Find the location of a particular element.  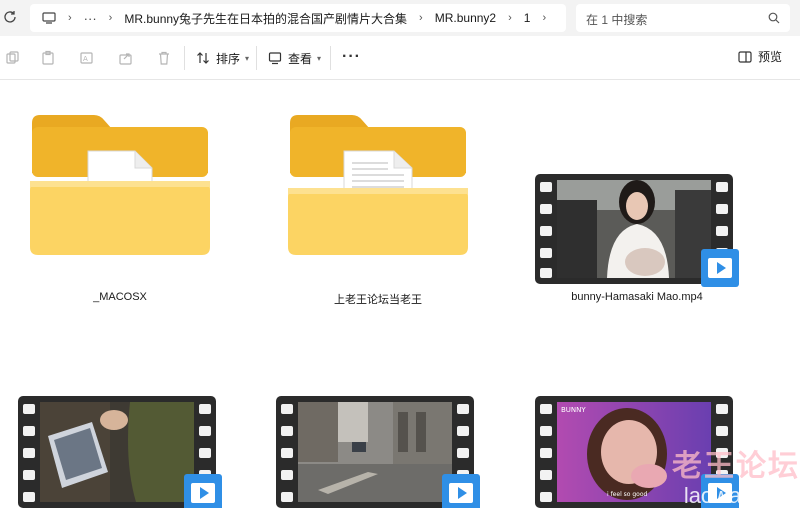

search-input: 在 1 中搜索 is located at coordinates (616, 19).